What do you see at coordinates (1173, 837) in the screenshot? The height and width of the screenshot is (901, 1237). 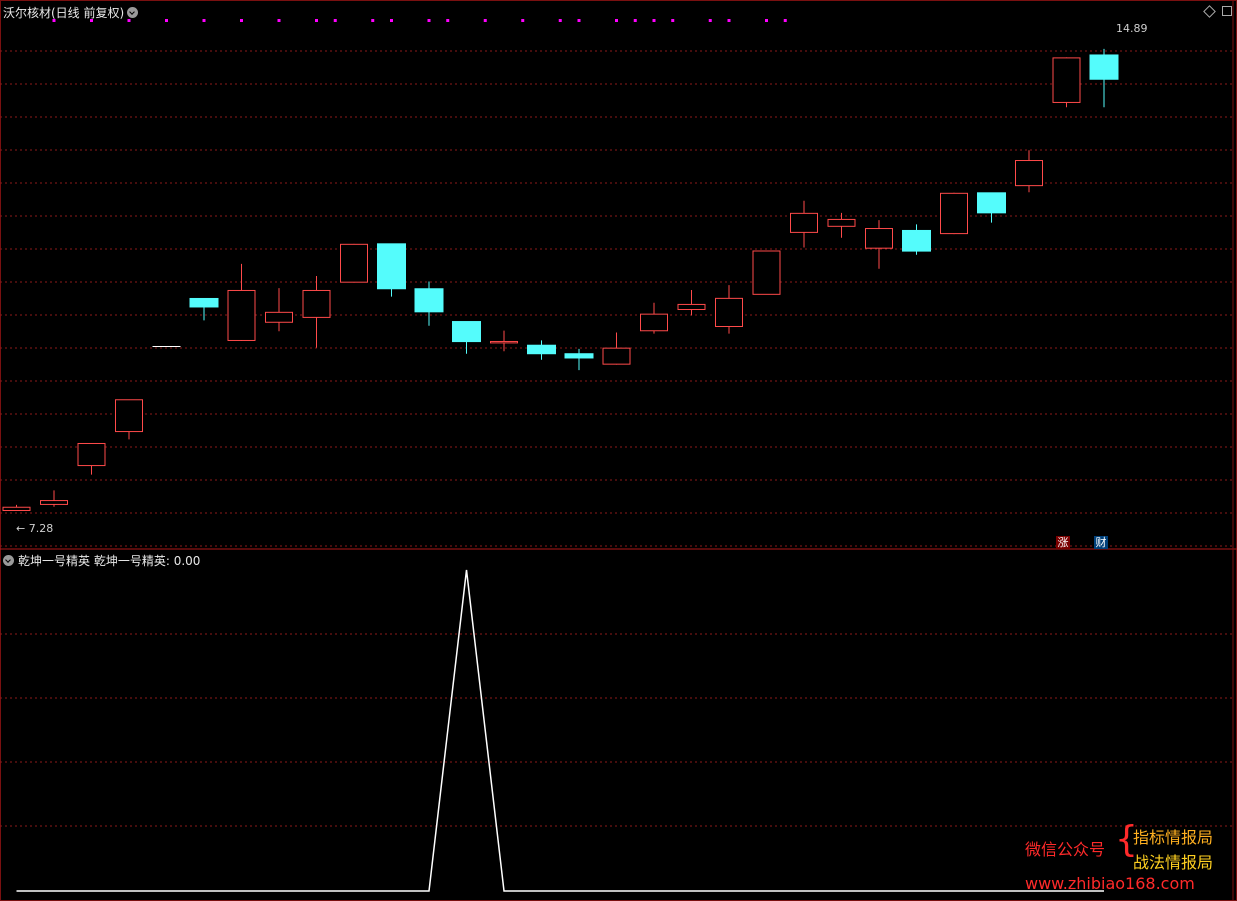 I see `watermark-line1: 指标情报局` at bounding box center [1173, 837].